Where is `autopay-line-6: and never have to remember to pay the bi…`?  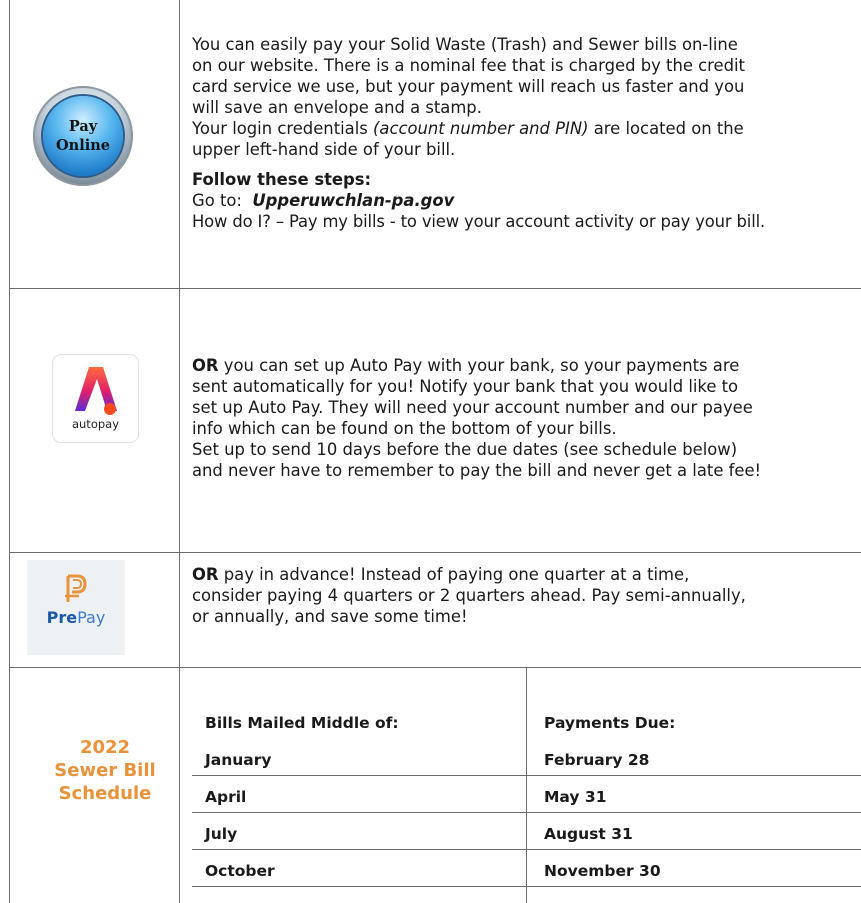
autopay-line-6: and never have to remember to pay the bi… is located at coordinates (477, 470).